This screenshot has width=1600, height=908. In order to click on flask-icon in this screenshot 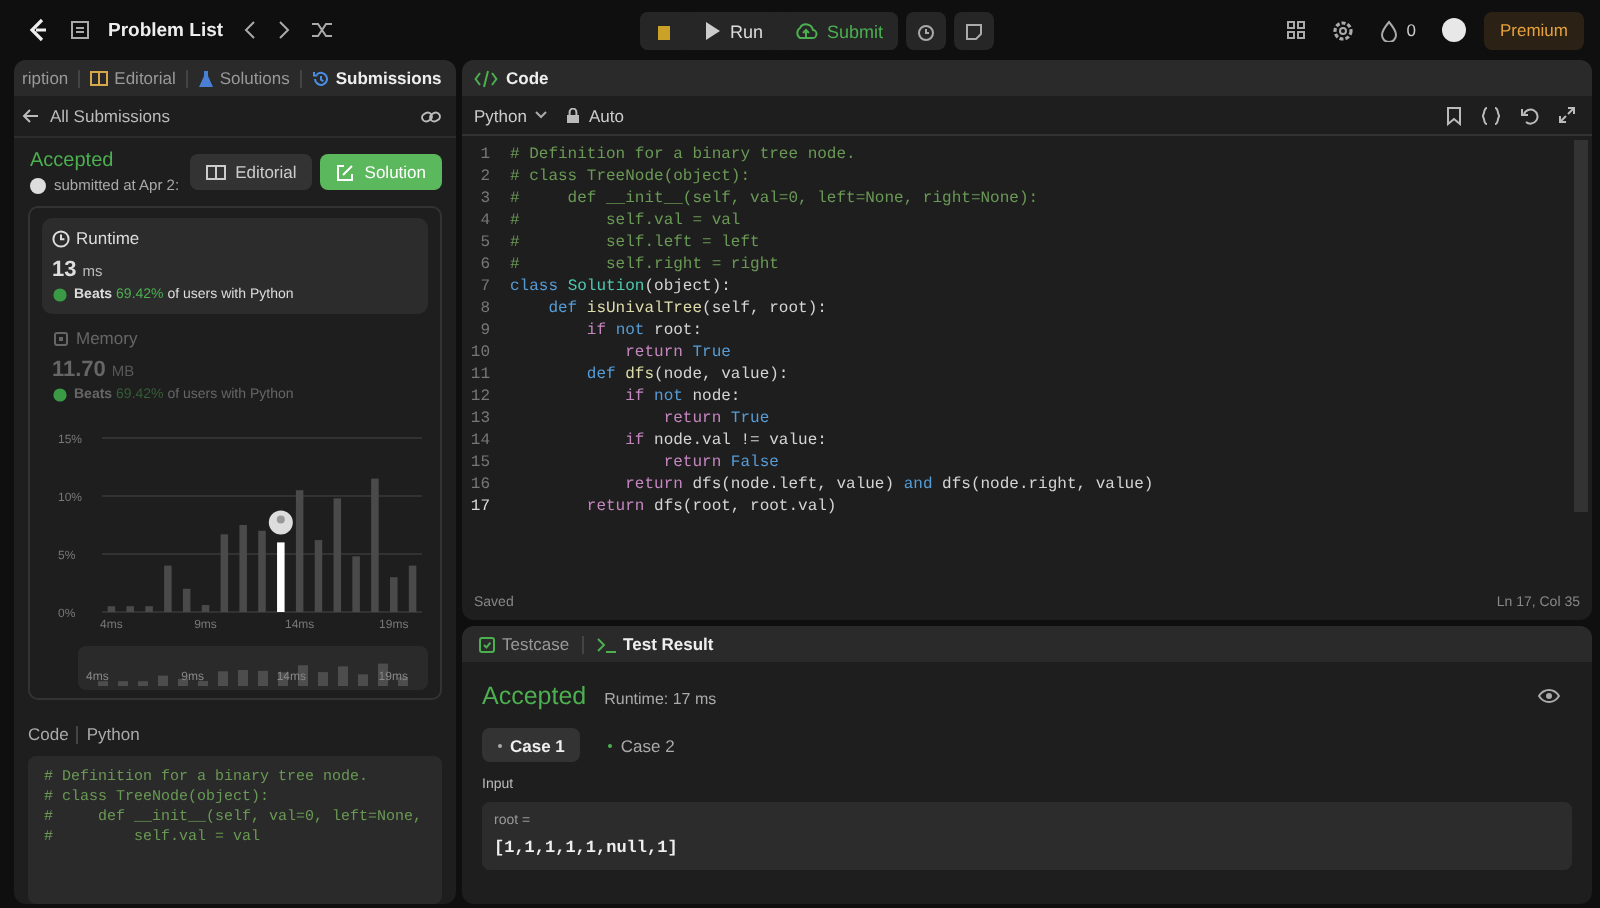, I will do `click(205, 78)`.